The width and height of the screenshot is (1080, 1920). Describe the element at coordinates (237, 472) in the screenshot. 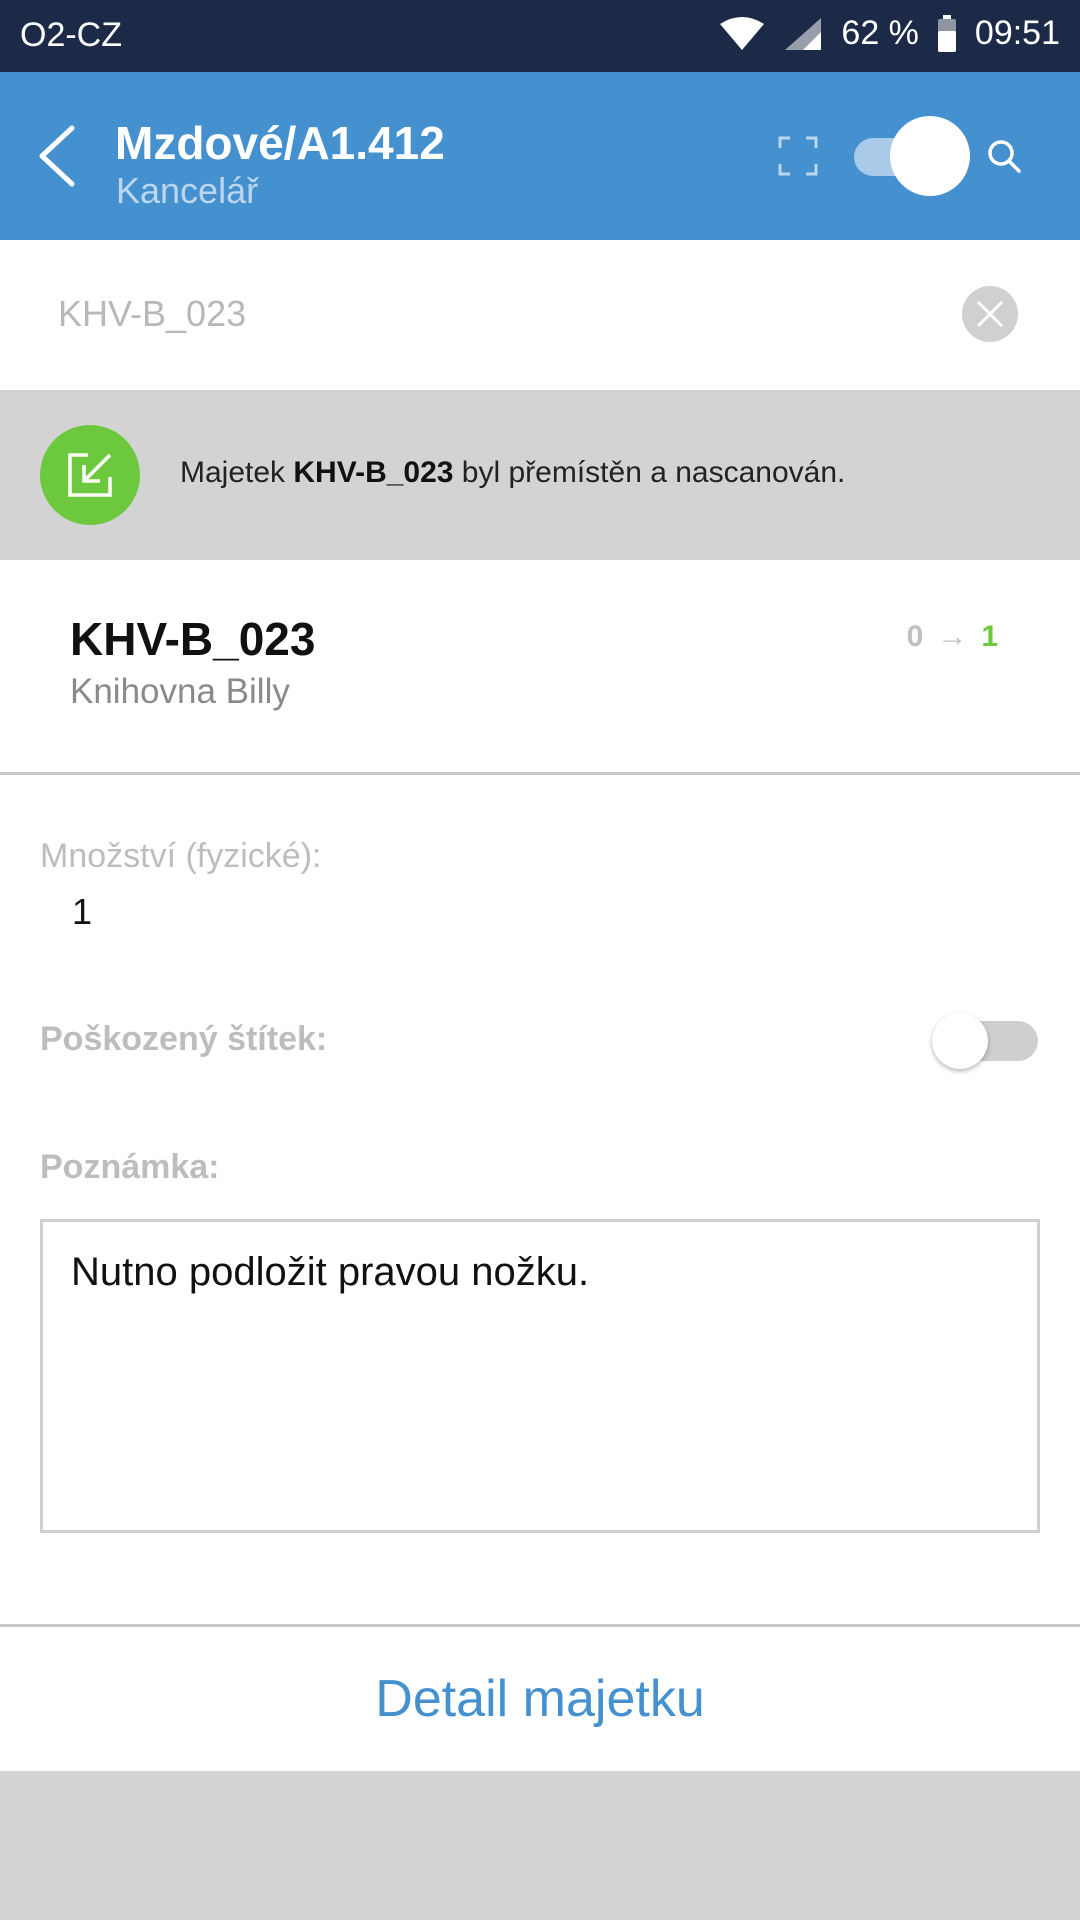

I see `notice-prefix: Majetek` at that location.